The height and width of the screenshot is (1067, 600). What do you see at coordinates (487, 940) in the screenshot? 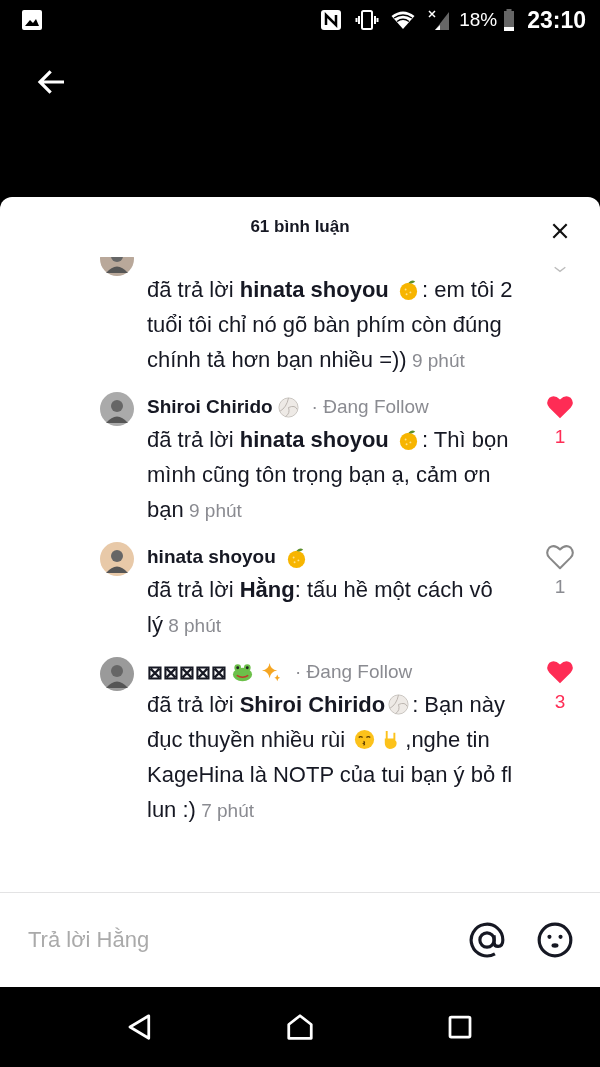
I see `mention-icon` at bounding box center [487, 940].